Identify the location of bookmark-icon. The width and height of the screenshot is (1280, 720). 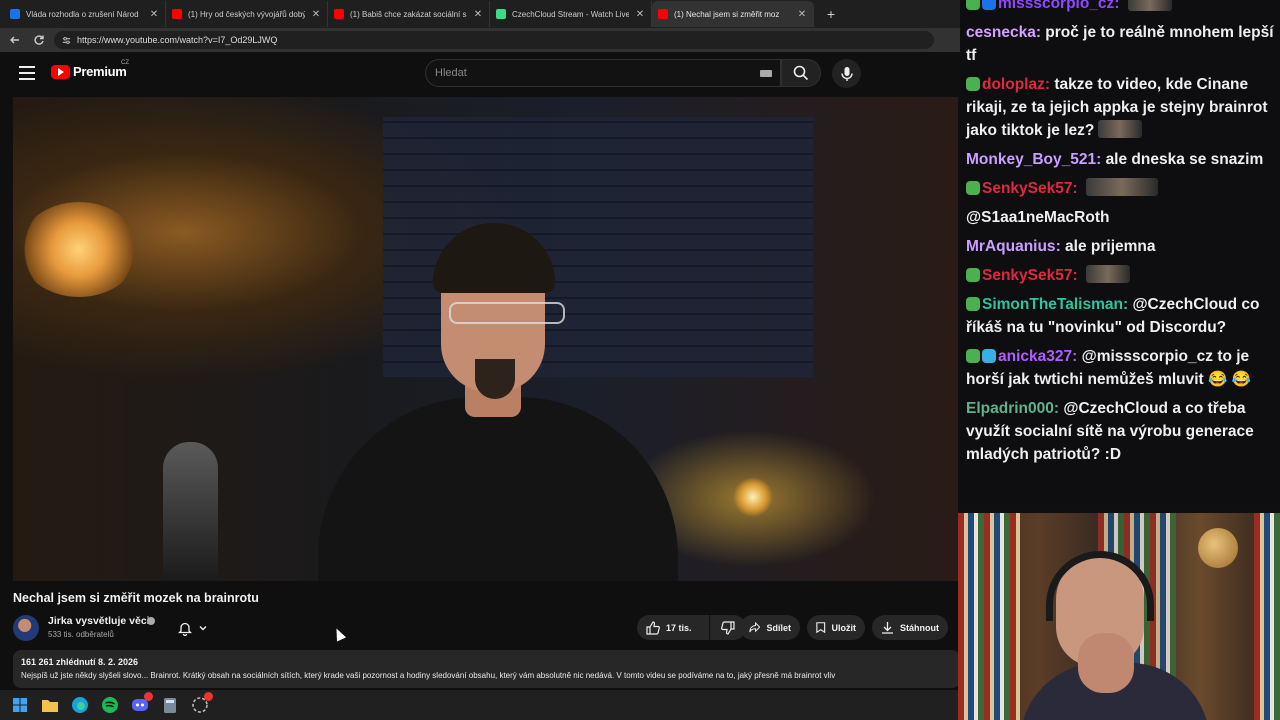
(821, 628).